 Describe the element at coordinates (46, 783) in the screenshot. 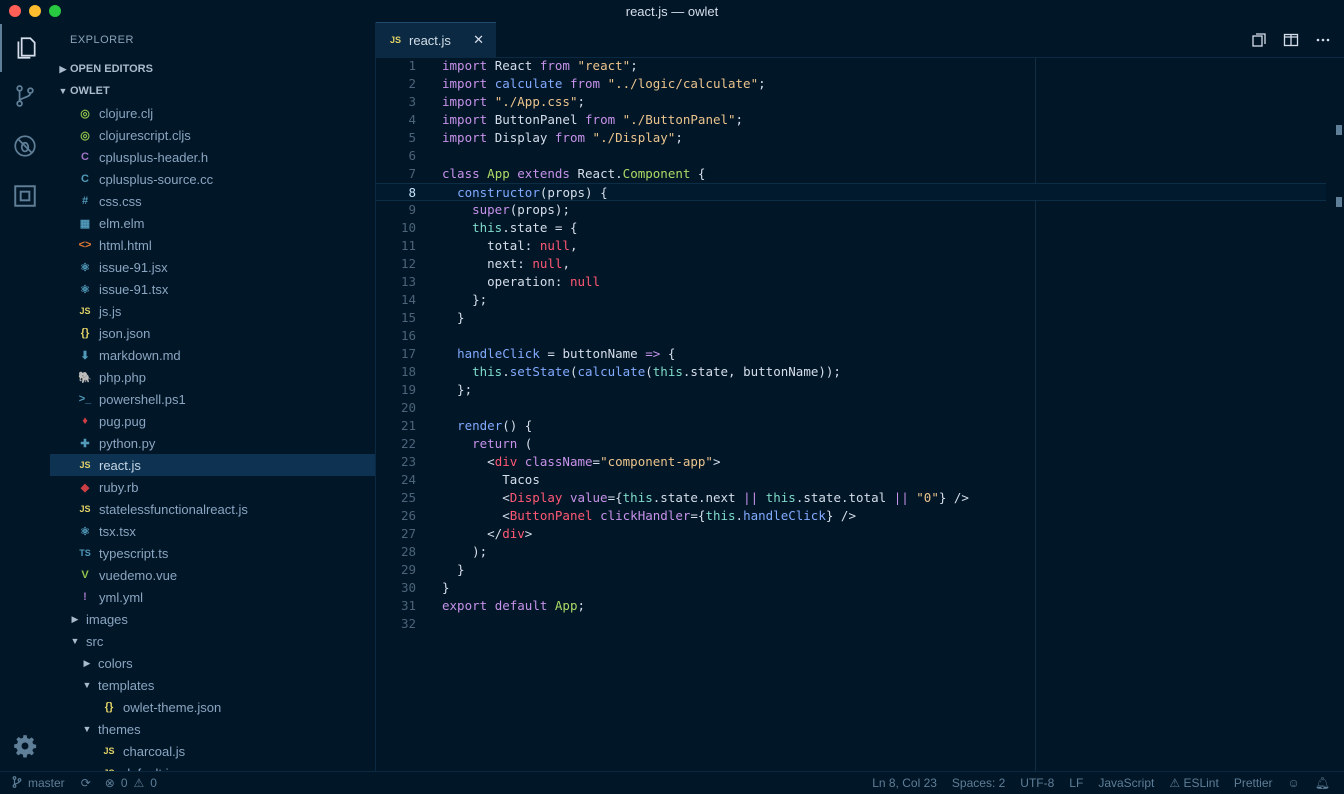

I see `git-branch: master` at that location.